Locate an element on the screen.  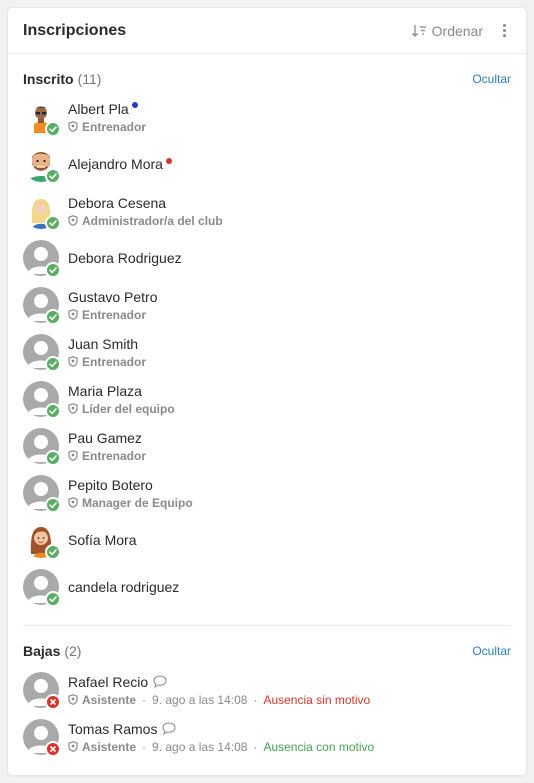
member-name: Debora Cesena is located at coordinates (117, 203).